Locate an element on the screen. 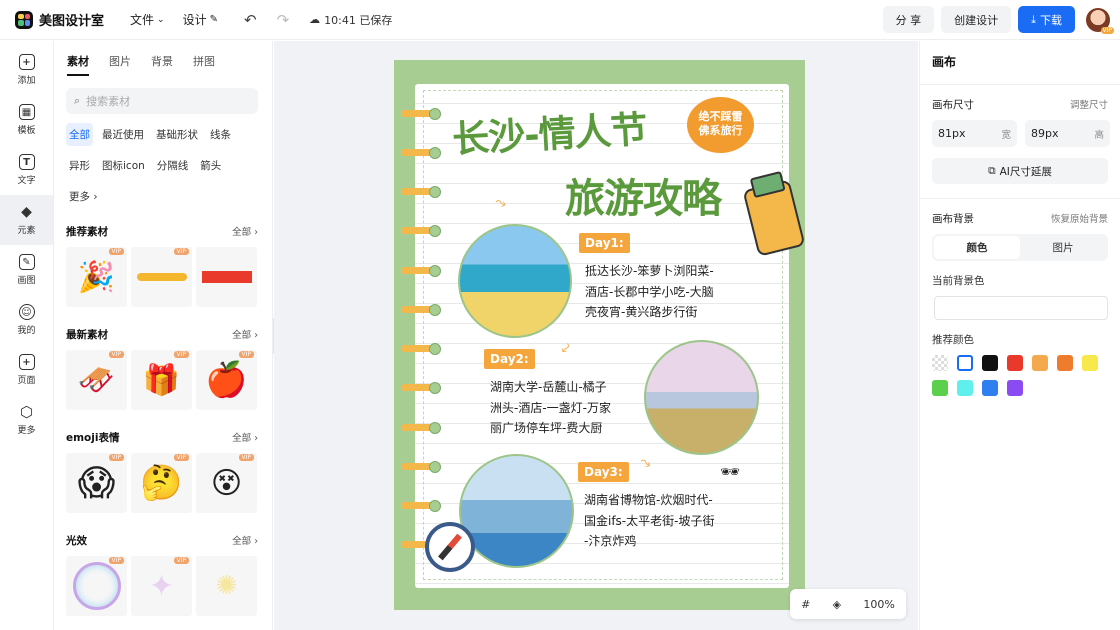 The height and width of the screenshot is (630, 1120). day3-label: Day3: is located at coordinates (603, 472).